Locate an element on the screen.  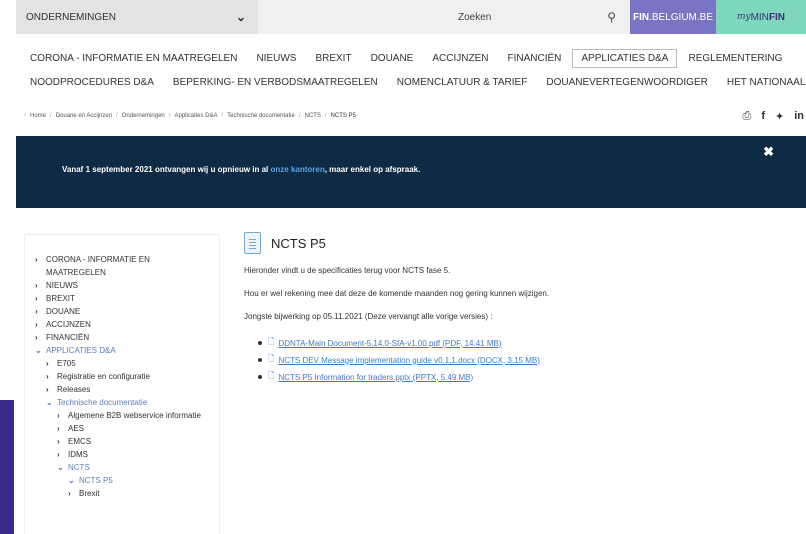
nav-item: APPLICATIES D&A is located at coordinates (625, 58).